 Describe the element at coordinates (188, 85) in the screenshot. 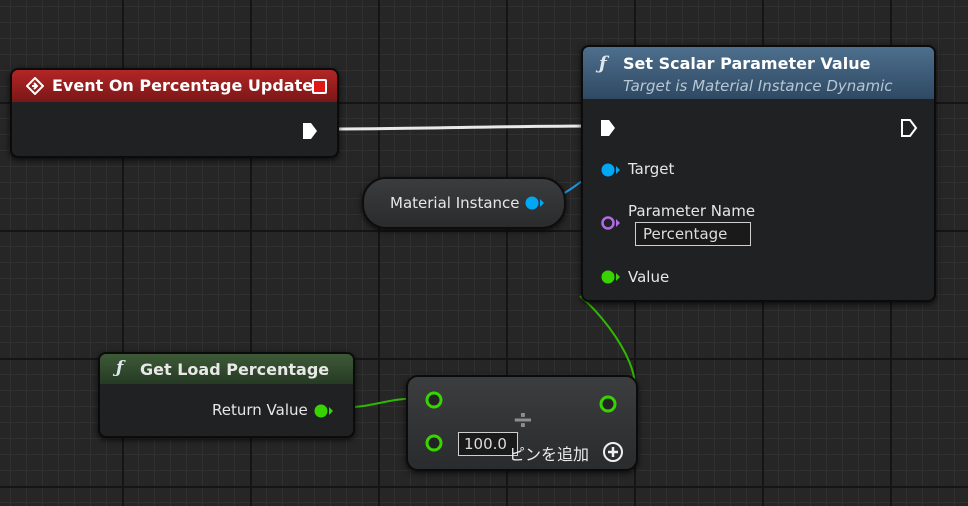

I see `event-node-title: Event On Percentage Updated` at that location.